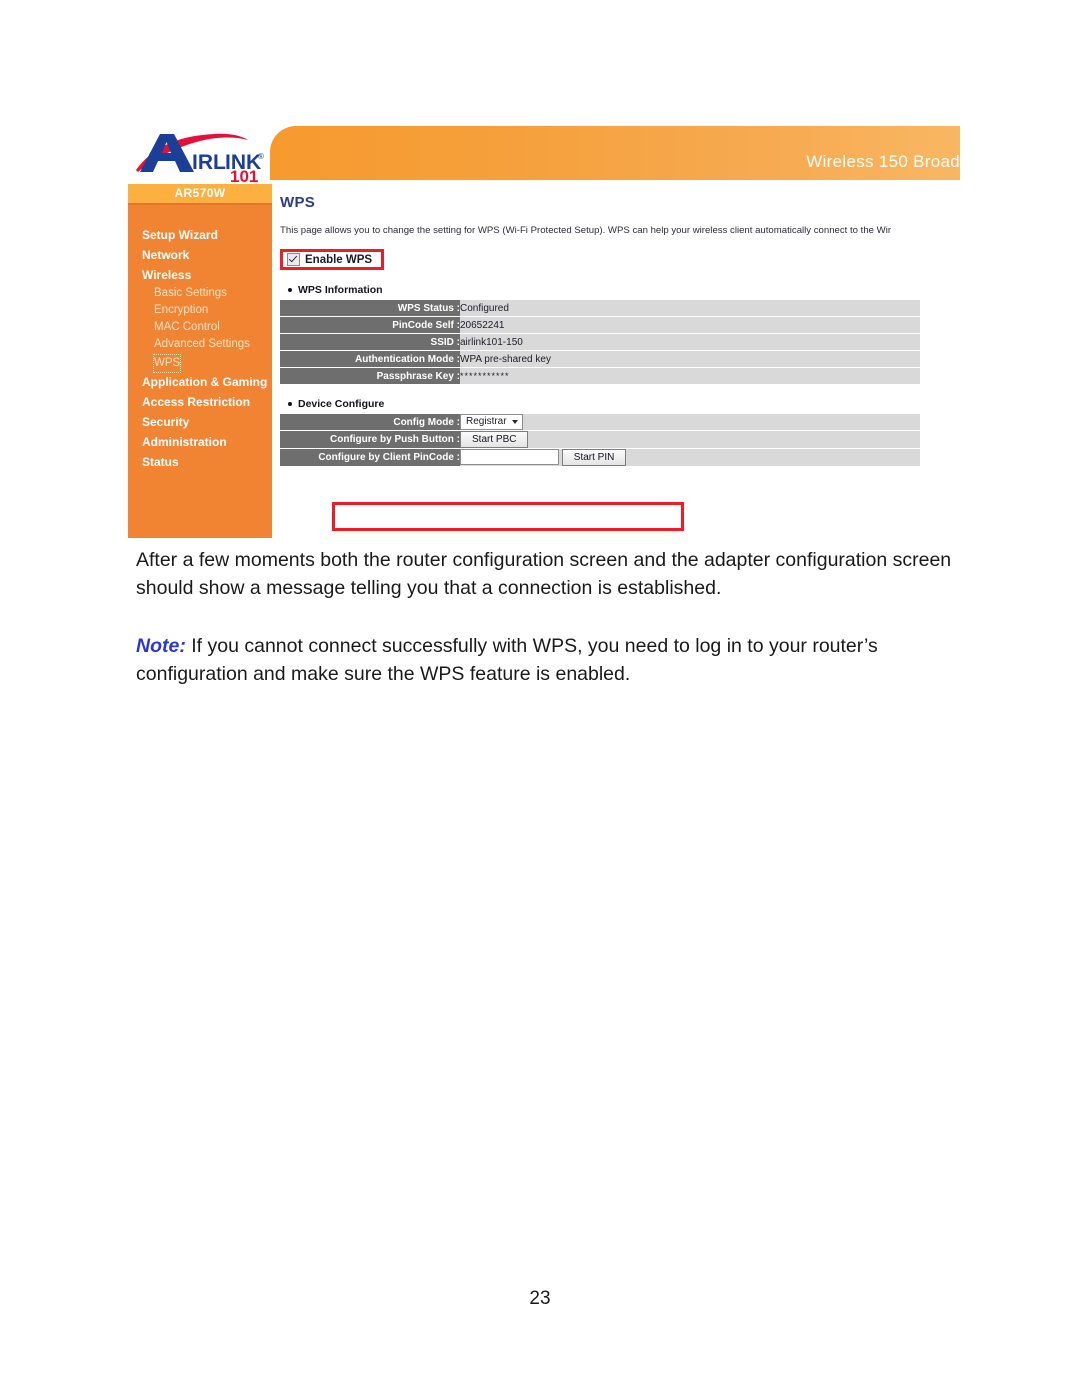 The image size is (1080, 1397). Describe the element at coordinates (509, 457) in the screenshot. I see `client-pincode-input` at that location.